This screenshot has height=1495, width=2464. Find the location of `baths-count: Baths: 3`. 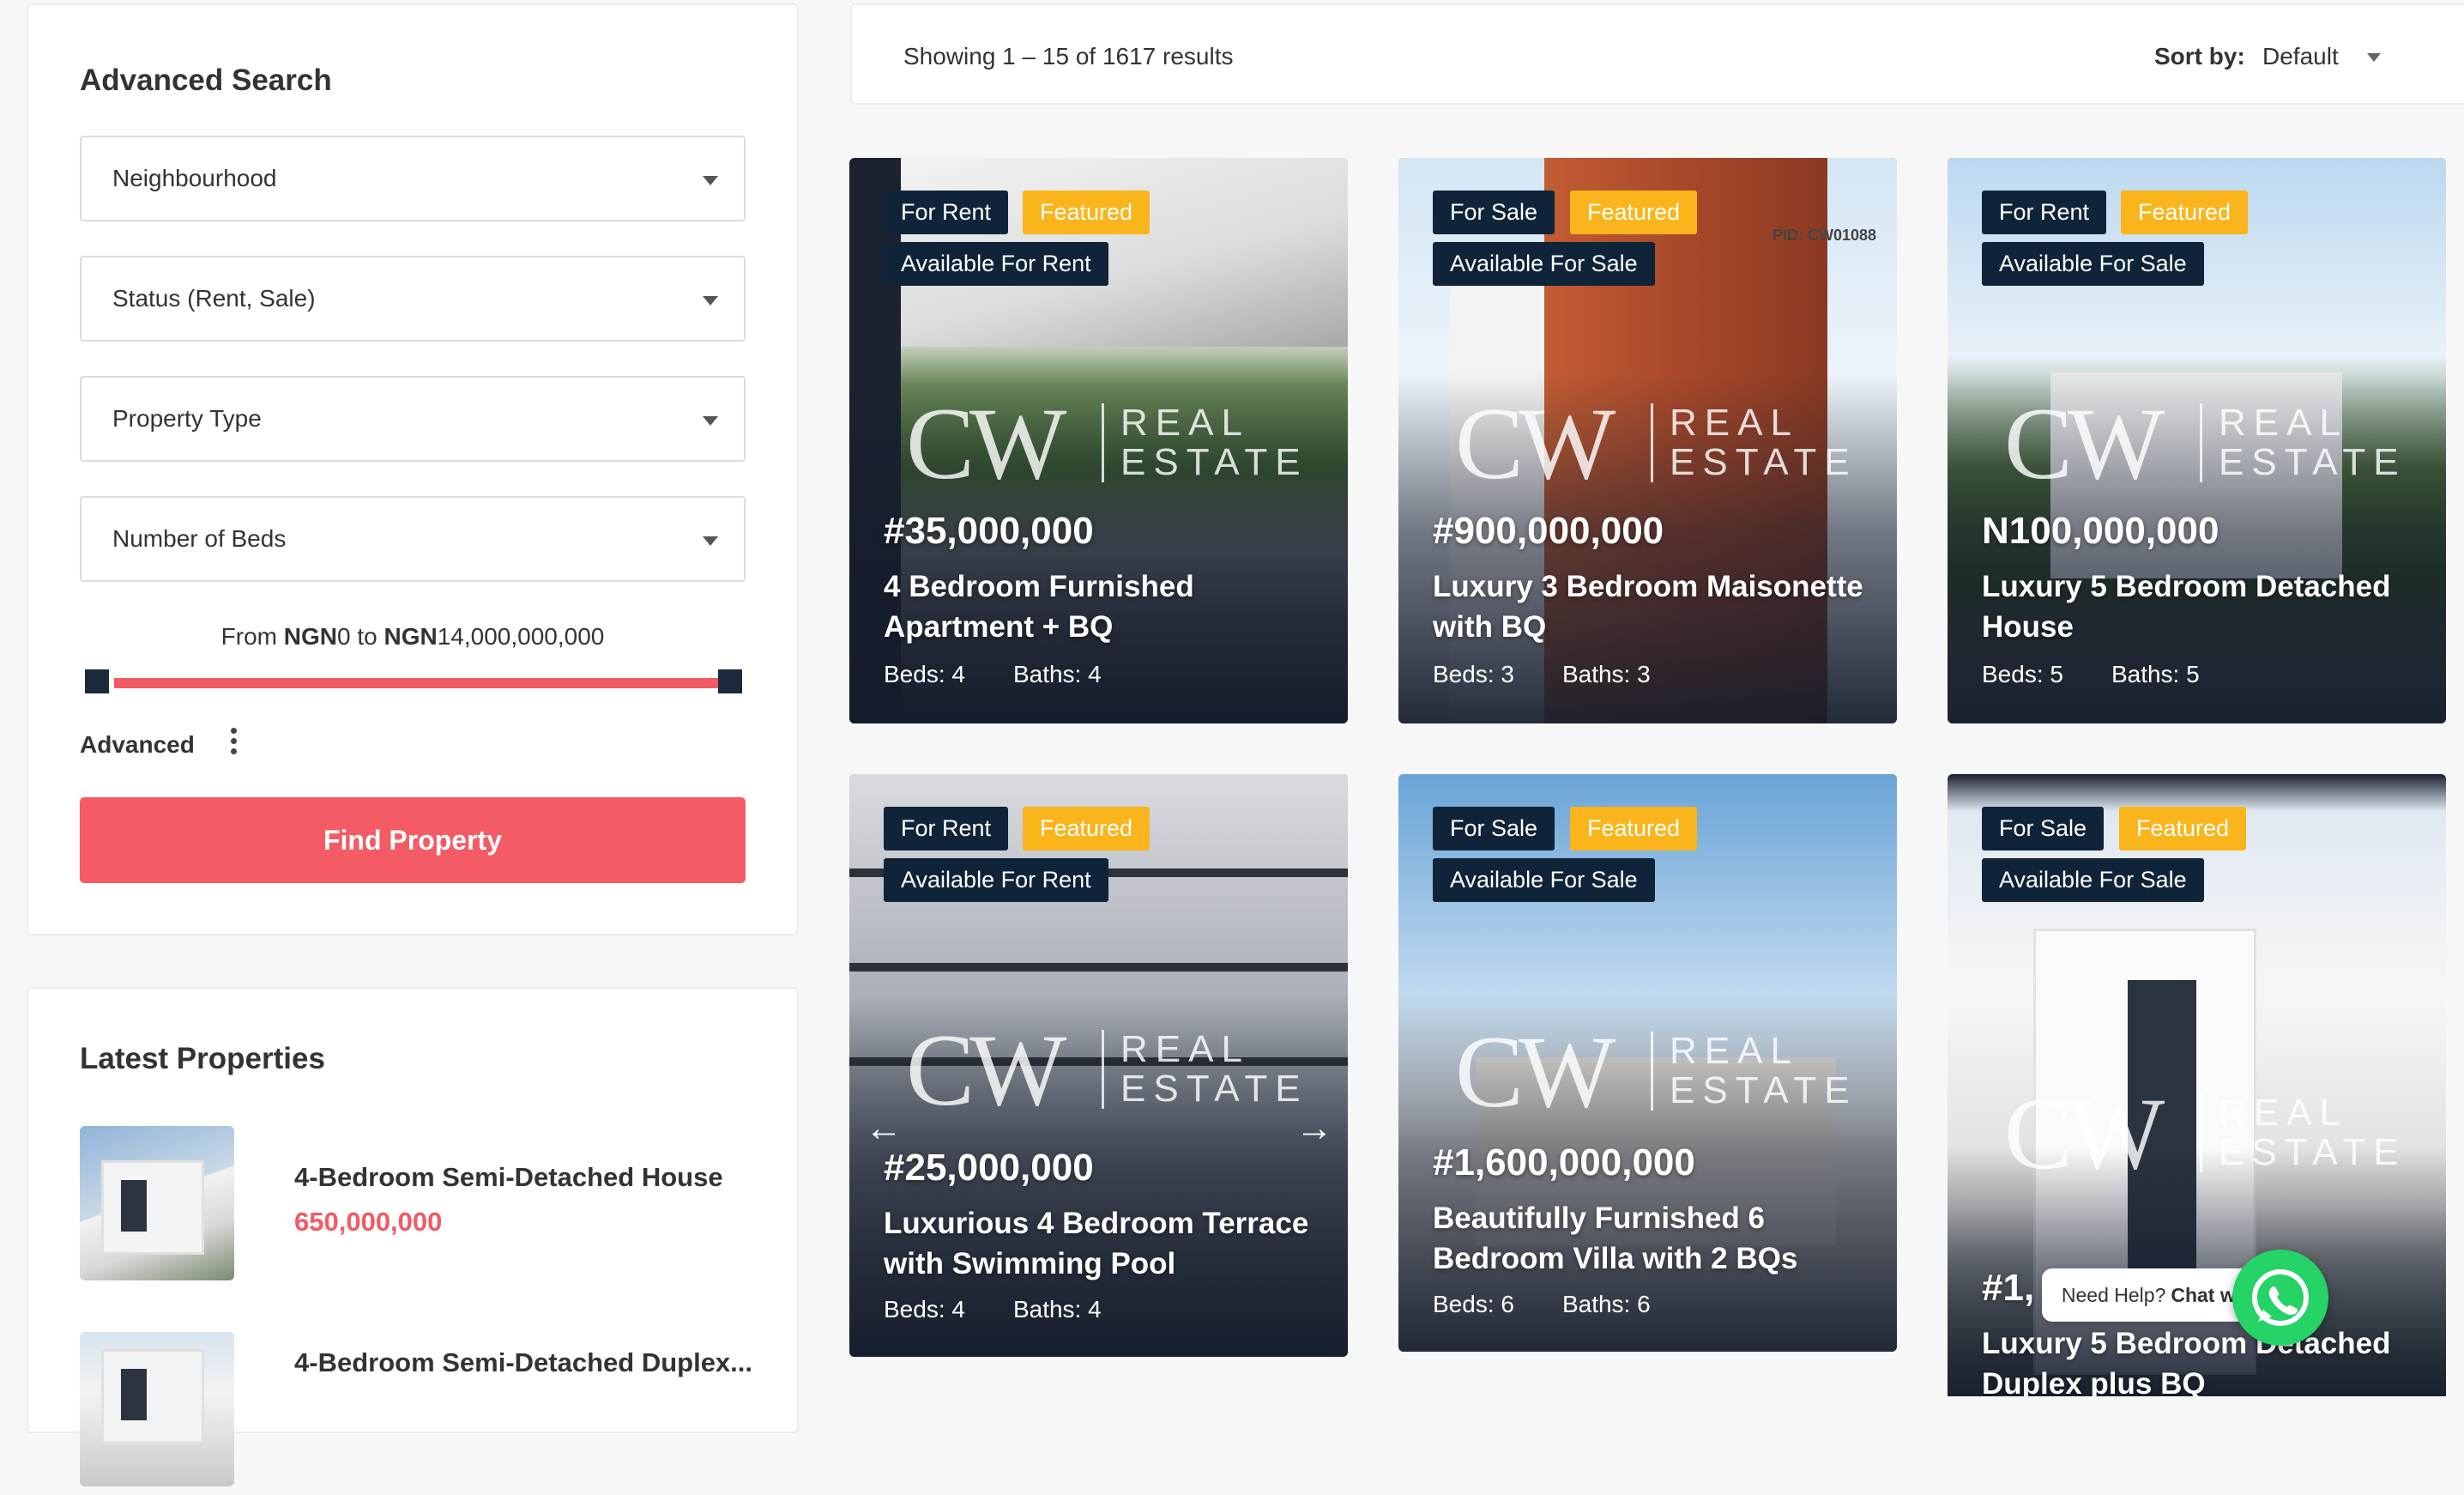

baths-count: Baths: 3 is located at coordinates (1606, 674).